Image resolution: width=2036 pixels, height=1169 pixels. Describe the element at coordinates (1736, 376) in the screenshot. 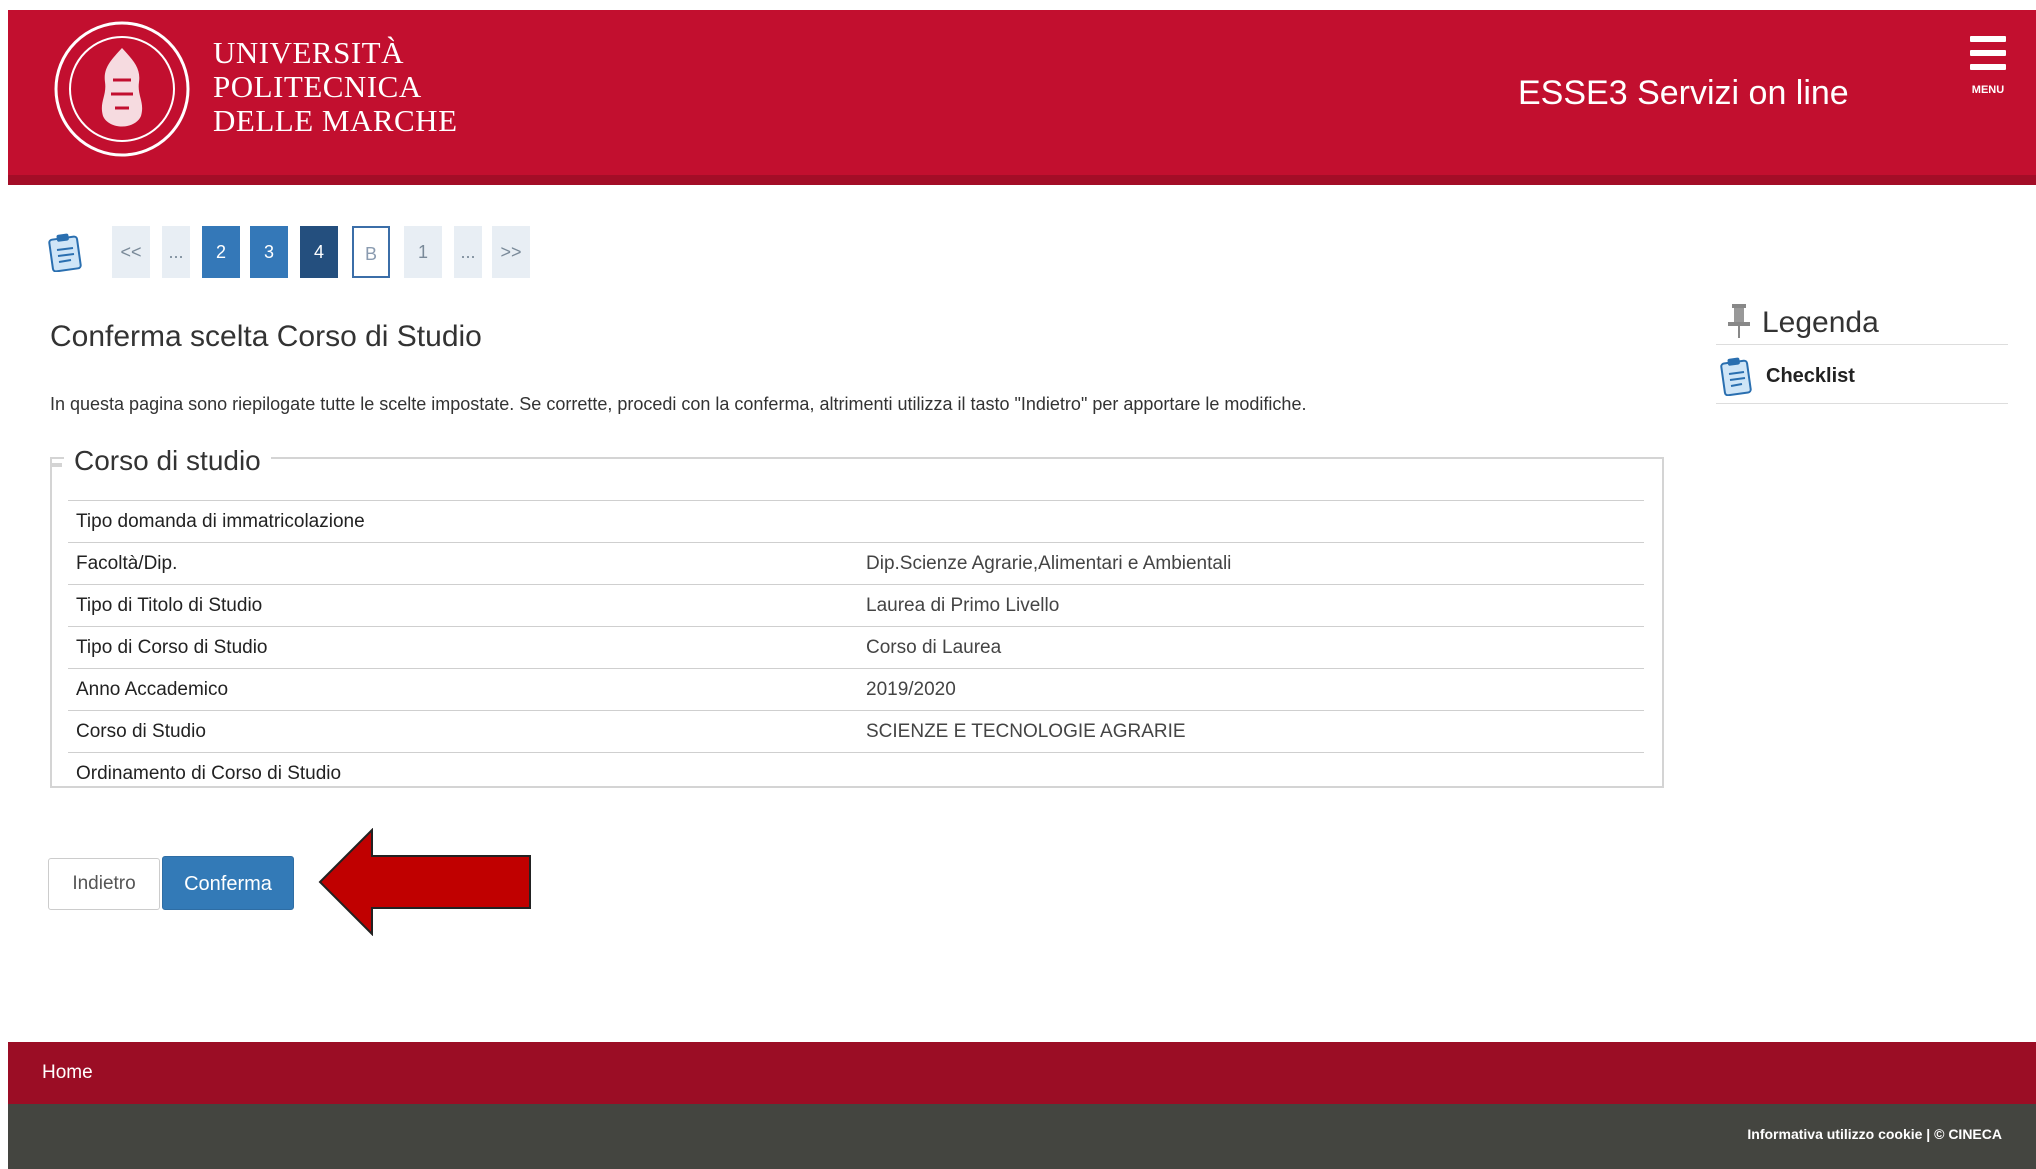

I see `checklist-icon` at that location.